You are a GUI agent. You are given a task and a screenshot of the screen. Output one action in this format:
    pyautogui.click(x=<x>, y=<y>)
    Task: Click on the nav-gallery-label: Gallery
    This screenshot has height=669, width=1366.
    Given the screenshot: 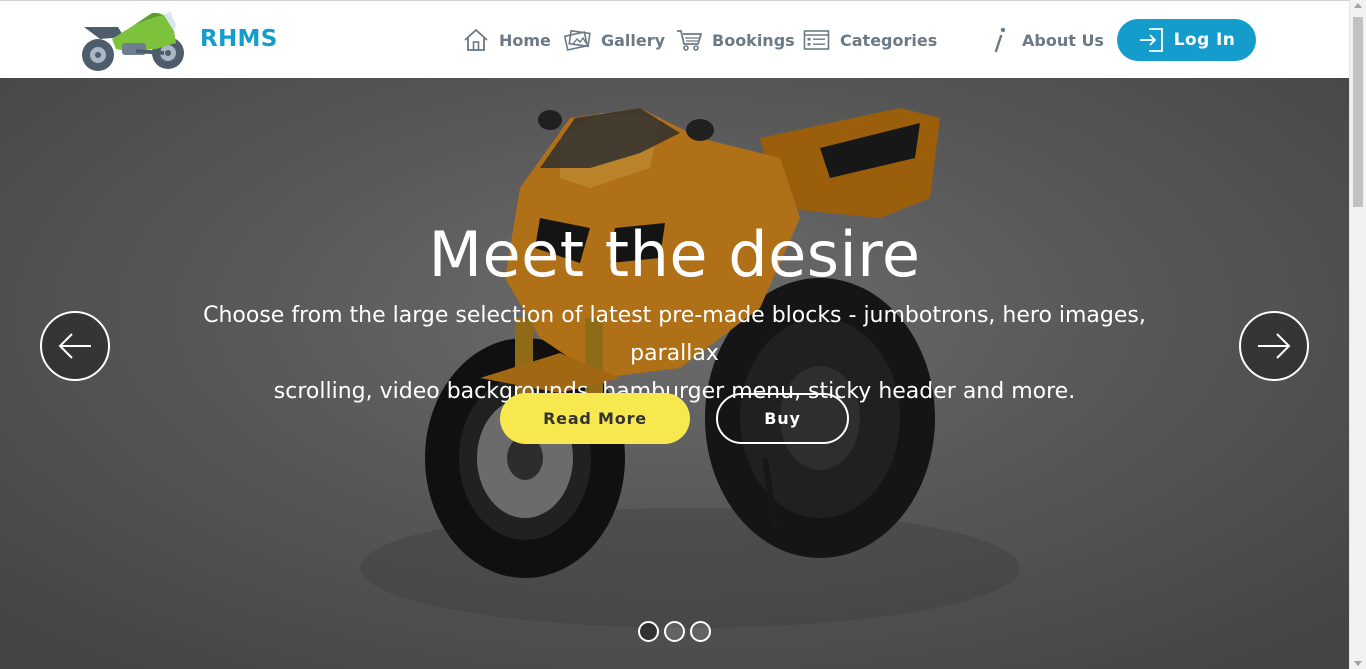 What is the action you would take?
    pyautogui.click(x=633, y=40)
    